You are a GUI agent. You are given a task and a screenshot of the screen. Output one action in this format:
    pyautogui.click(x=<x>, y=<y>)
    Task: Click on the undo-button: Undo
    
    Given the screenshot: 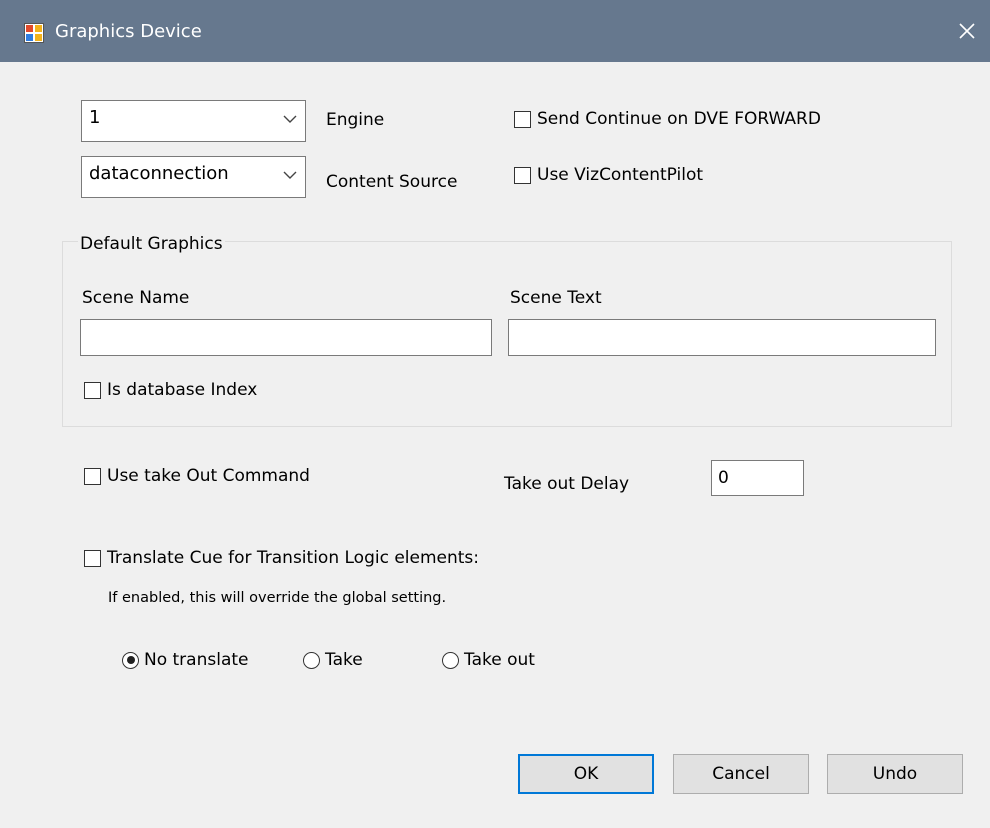 What is the action you would take?
    pyautogui.click(x=895, y=774)
    